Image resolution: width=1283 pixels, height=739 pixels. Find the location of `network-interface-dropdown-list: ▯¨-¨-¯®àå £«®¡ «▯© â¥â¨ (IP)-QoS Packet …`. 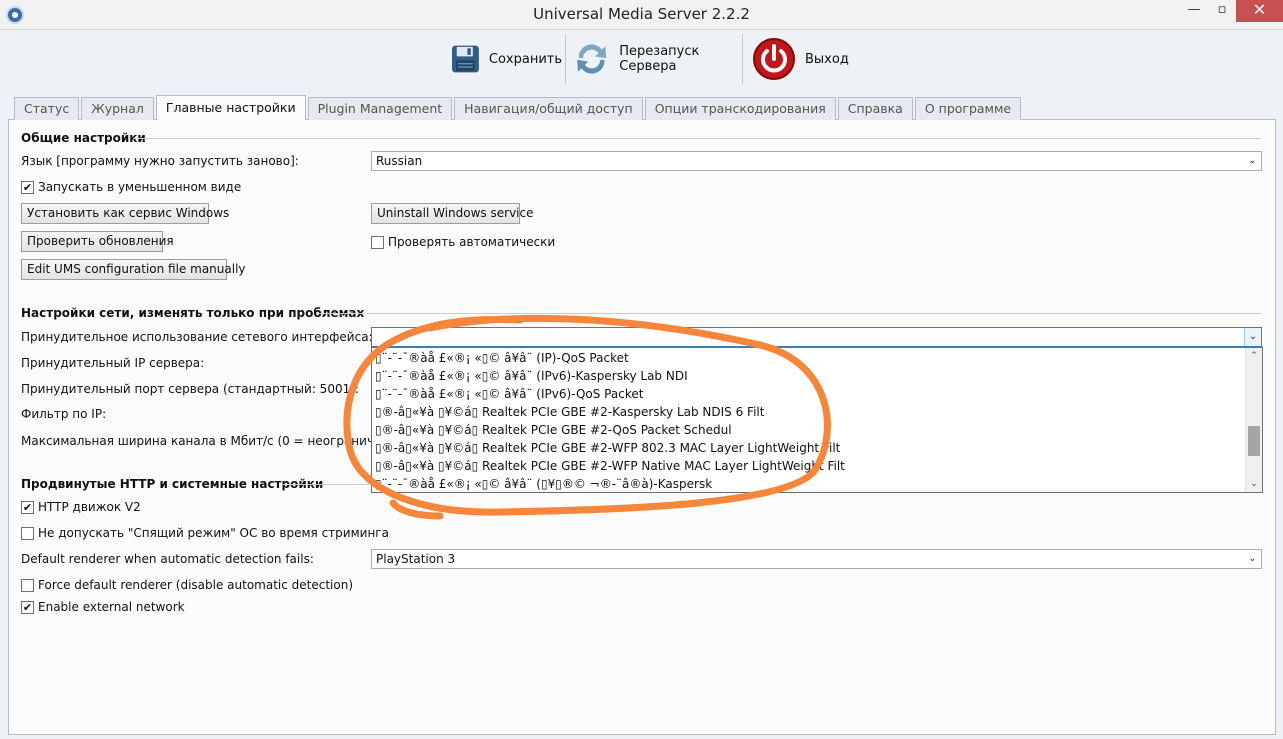

network-interface-dropdown-list: ▯¨-¨-¯®àå £«®¡ «▯© â¥â¨ (IP)-QoS Packet … is located at coordinates (817, 420).